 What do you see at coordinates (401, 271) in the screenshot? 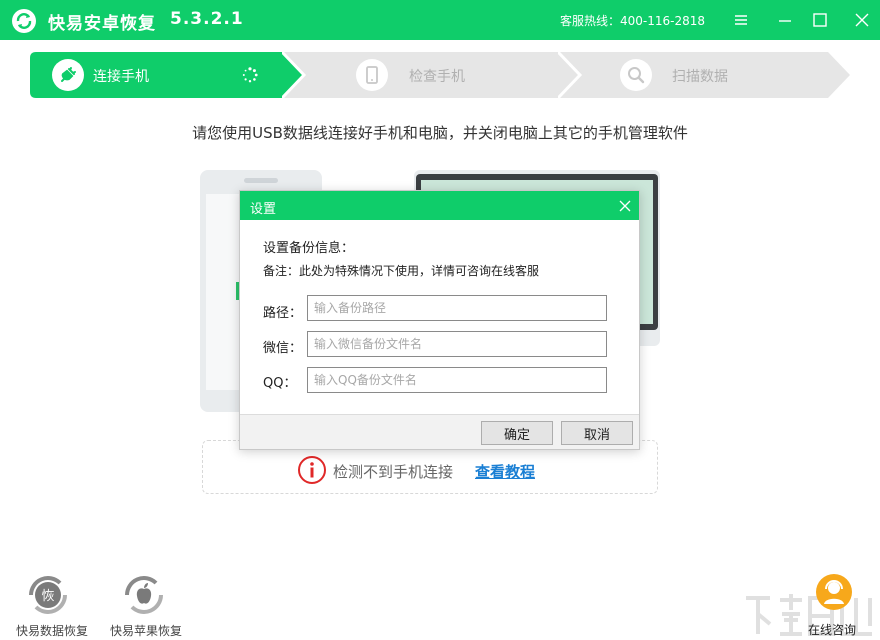
I see `backup-note: 备注：此处为特殊情况下使用，详情可咨询在线客服` at bounding box center [401, 271].